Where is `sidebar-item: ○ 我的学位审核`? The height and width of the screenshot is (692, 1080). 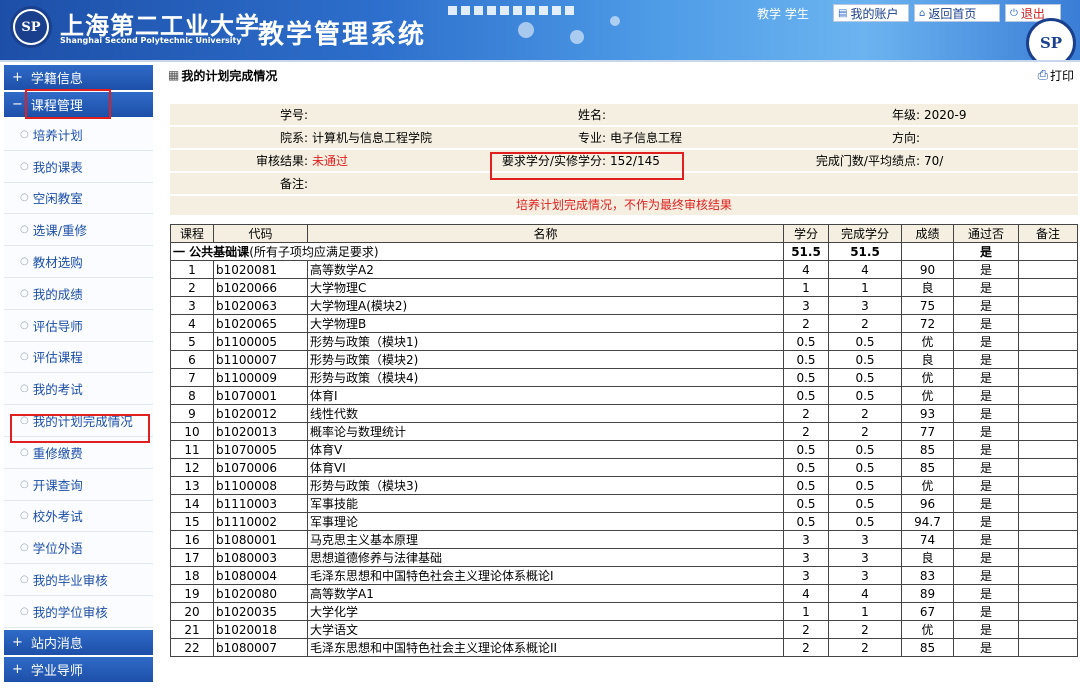 sidebar-item: ○ 我的学位审核 is located at coordinates (78, 611).